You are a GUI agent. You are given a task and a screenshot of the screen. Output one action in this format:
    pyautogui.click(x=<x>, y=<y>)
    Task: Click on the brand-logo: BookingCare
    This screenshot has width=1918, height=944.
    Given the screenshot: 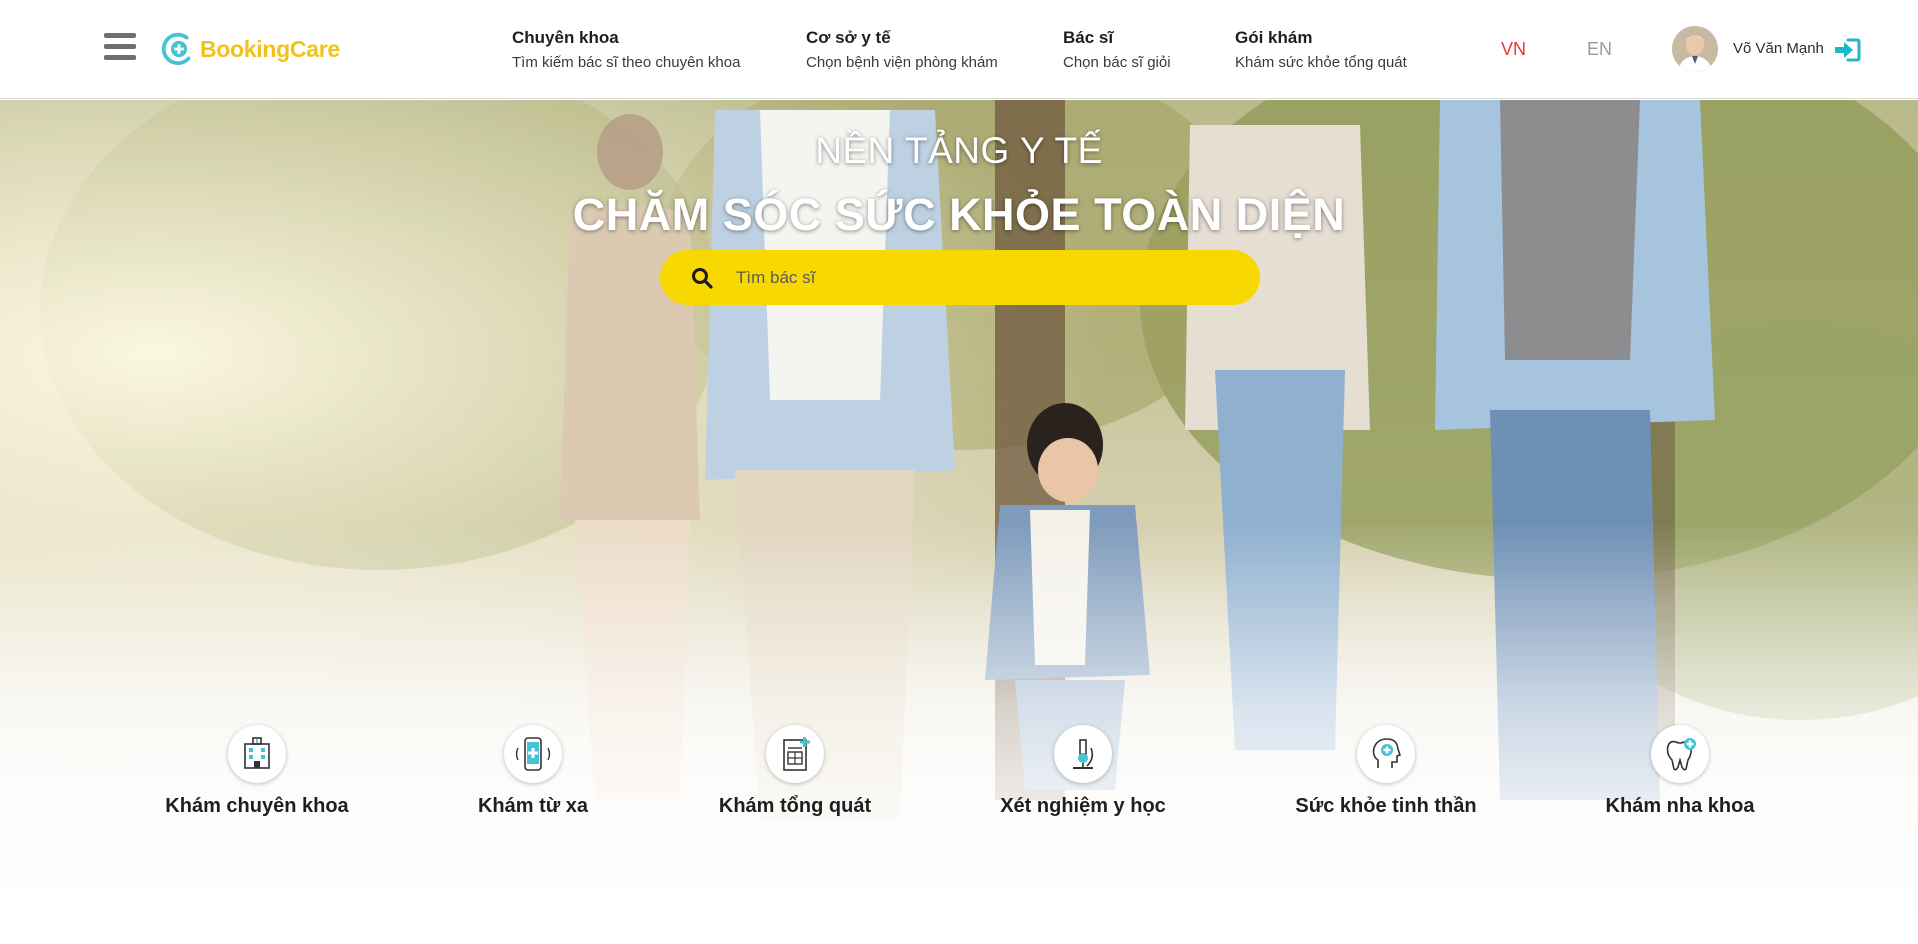 What is the action you would take?
    pyautogui.click(x=250, y=49)
    